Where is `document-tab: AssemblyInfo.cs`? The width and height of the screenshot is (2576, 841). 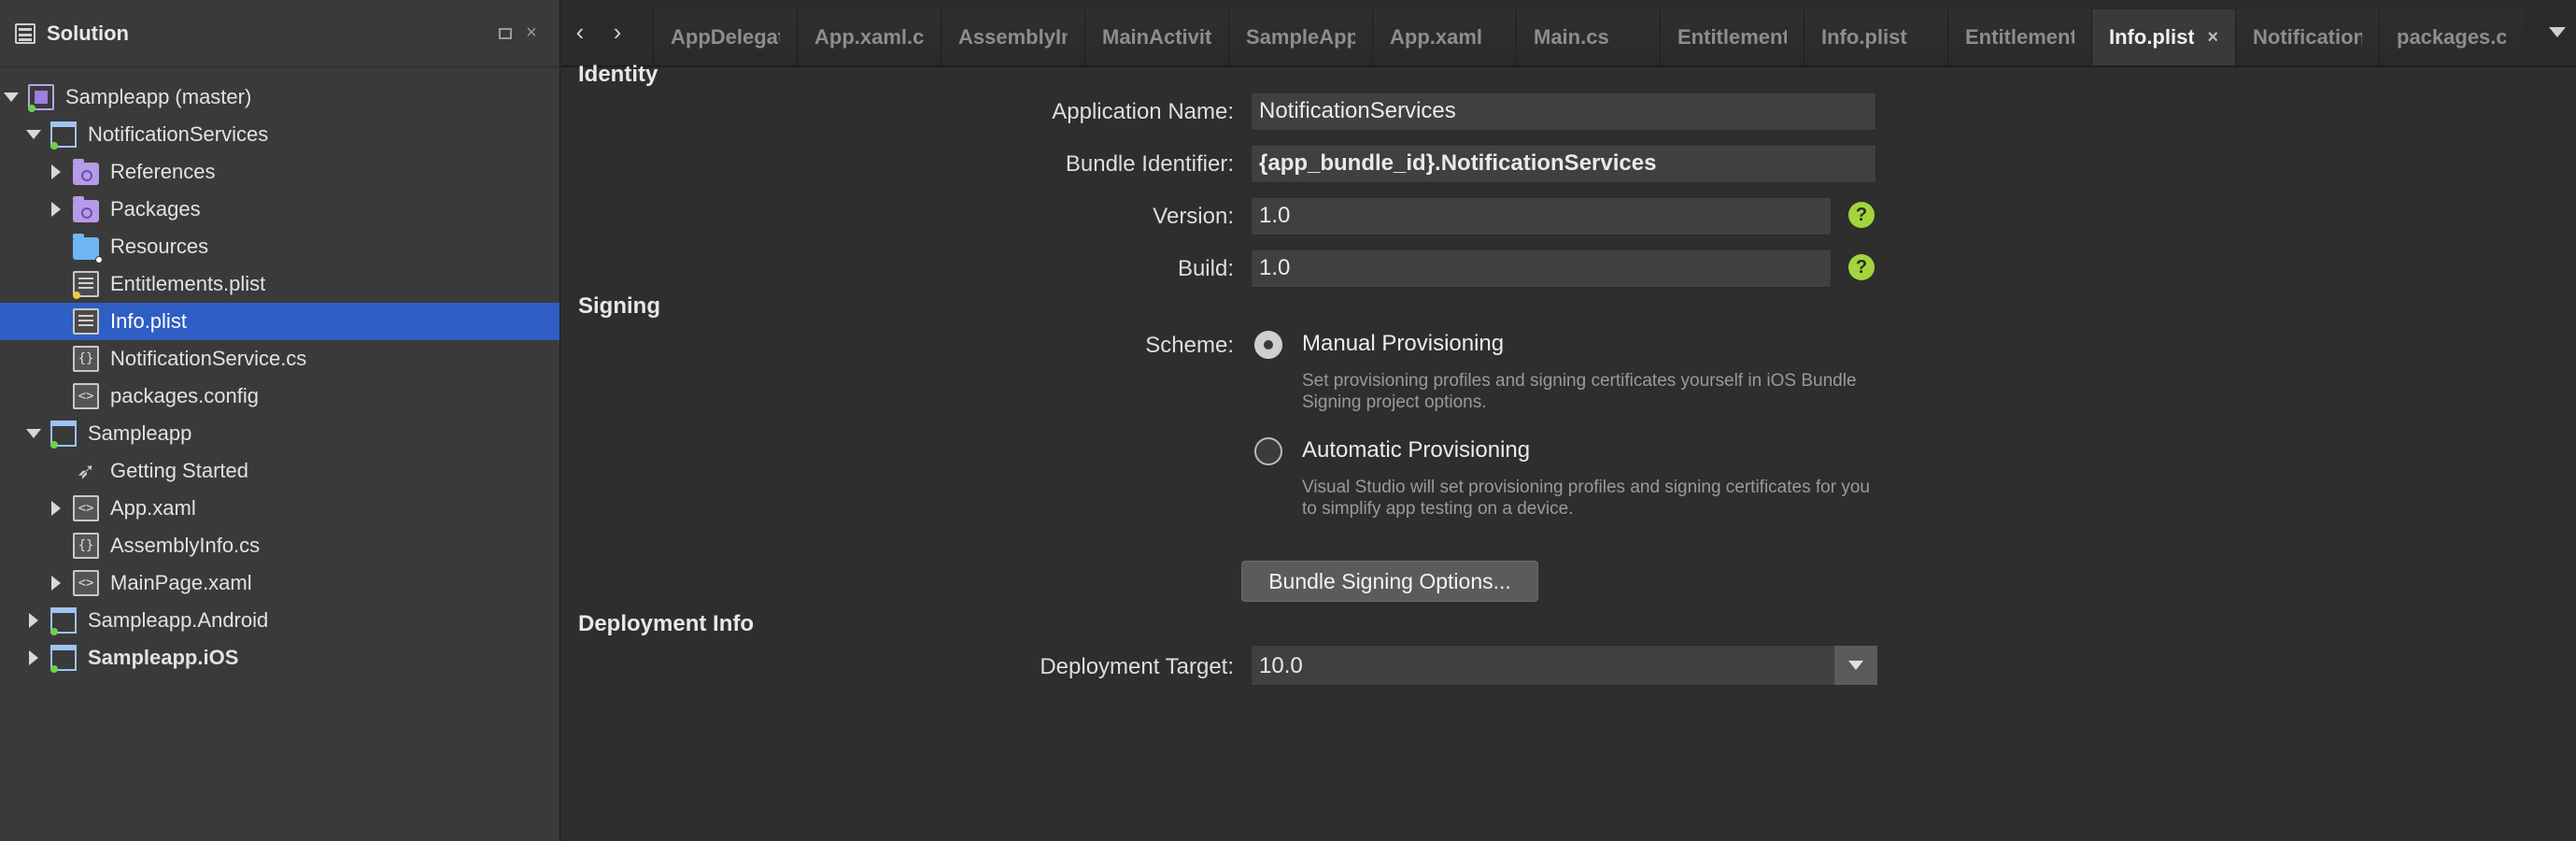 document-tab: AssemblyInfo.cs is located at coordinates (1012, 37).